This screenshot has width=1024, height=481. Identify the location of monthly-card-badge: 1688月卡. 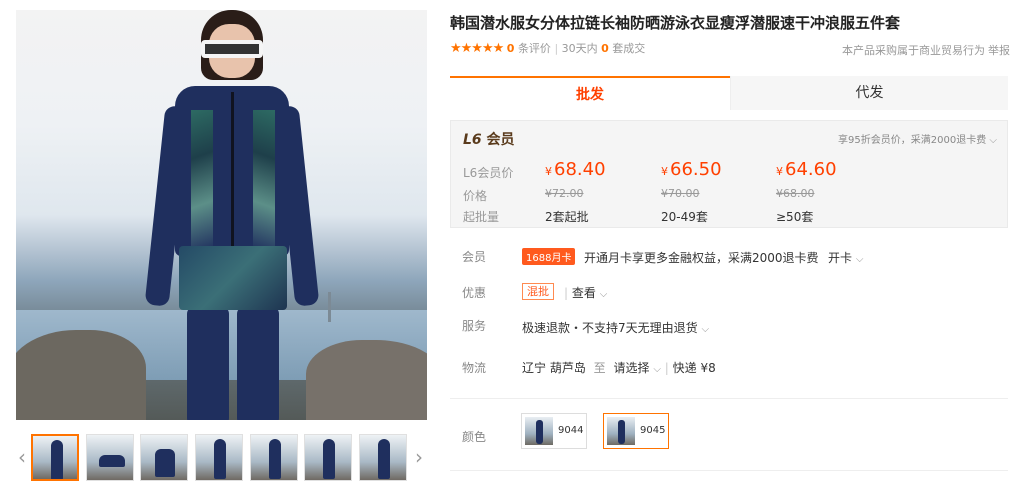
(549, 256).